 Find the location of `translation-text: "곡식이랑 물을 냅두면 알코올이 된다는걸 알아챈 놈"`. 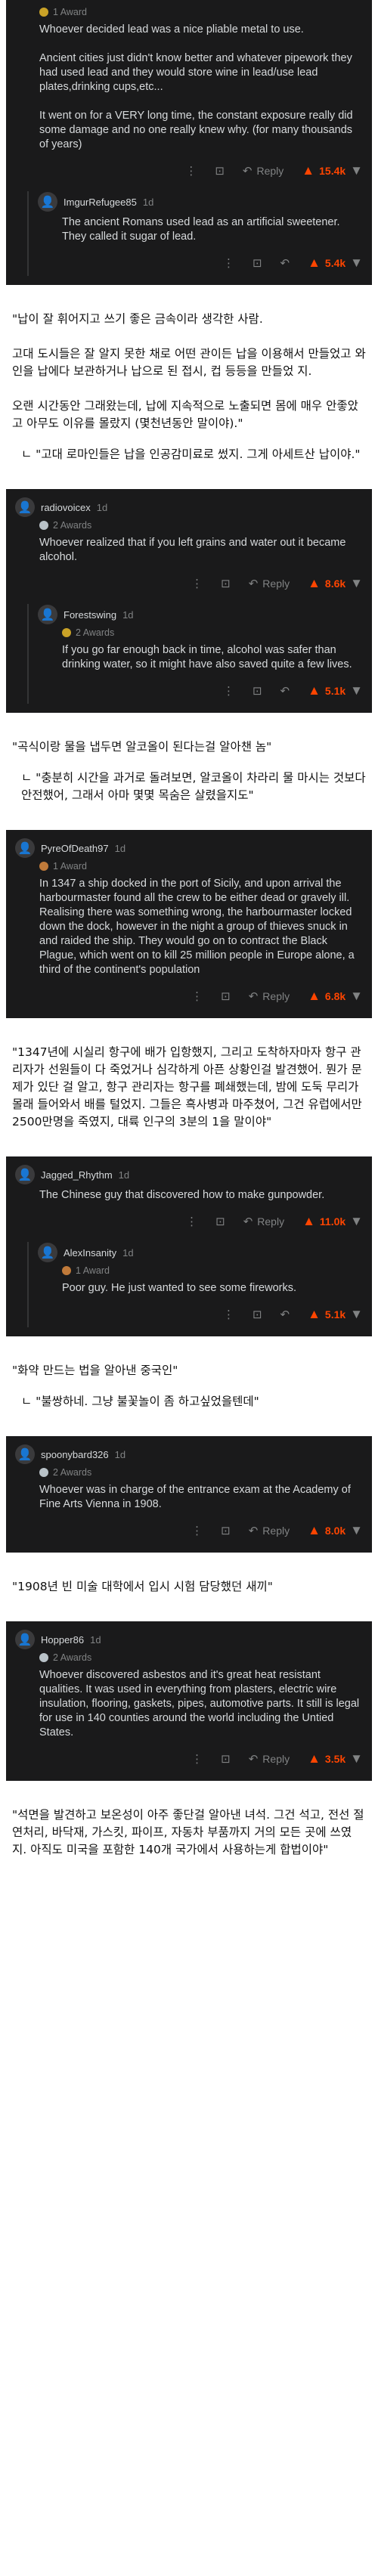

translation-text: "곡식이랑 물을 냅두면 알코올이 된다는걸 알아챈 놈" is located at coordinates (142, 747).